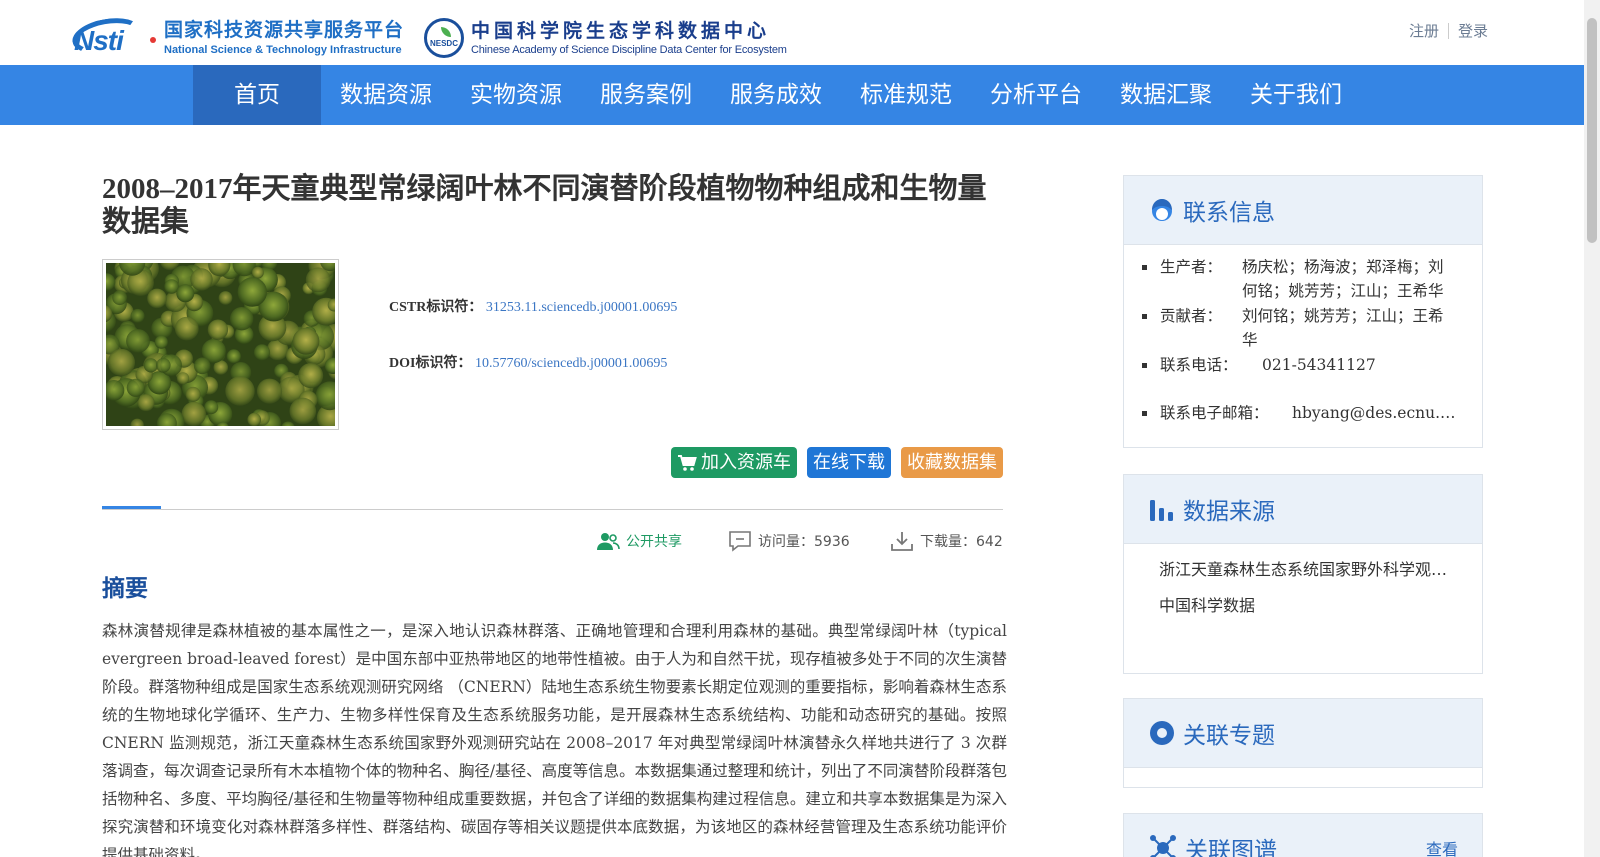  Describe the element at coordinates (1303, 210) in the screenshot. I see `contact-panel-header: 联系信息` at that location.